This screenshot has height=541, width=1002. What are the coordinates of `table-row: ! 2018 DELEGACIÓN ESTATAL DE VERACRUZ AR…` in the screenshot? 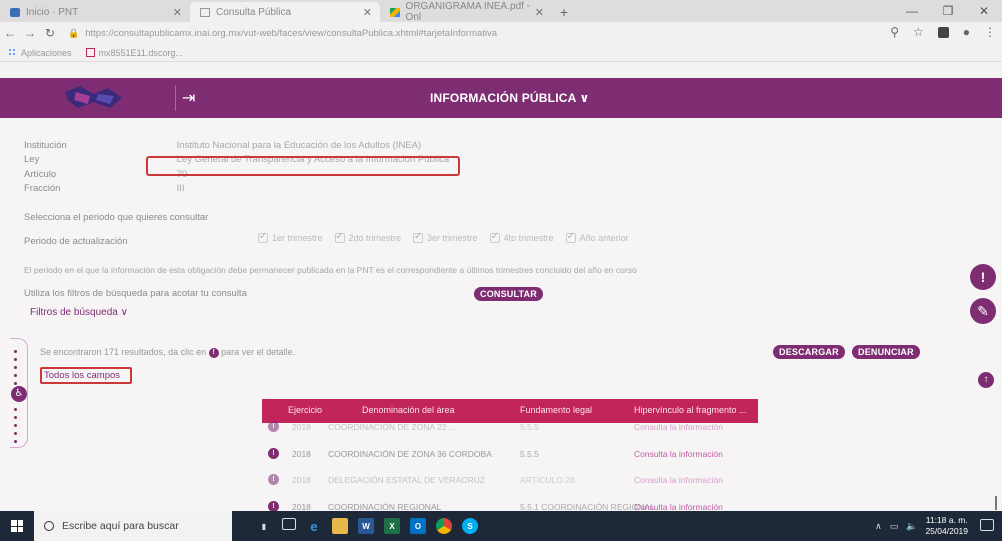 It's located at (510, 481).